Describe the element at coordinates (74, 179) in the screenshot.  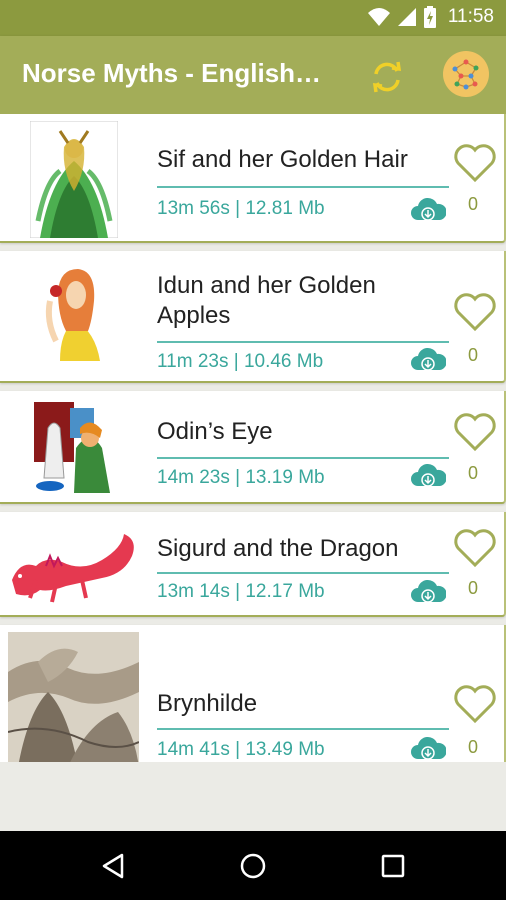
I see `sif-thumbnail` at that location.